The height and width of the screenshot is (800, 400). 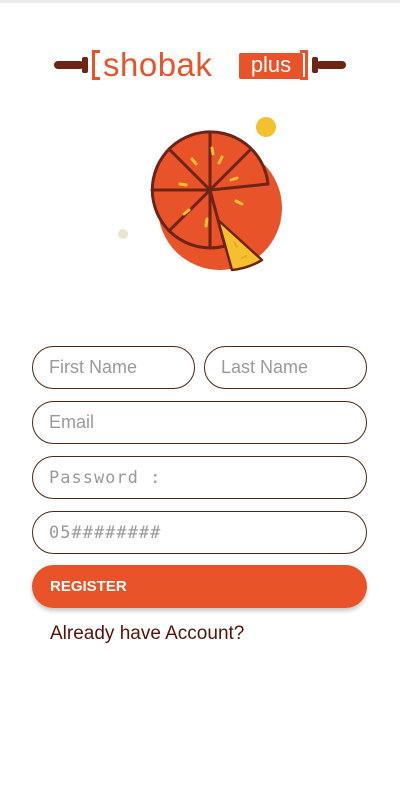 I want to click on pizza-icon, so click(x=200, y=194).